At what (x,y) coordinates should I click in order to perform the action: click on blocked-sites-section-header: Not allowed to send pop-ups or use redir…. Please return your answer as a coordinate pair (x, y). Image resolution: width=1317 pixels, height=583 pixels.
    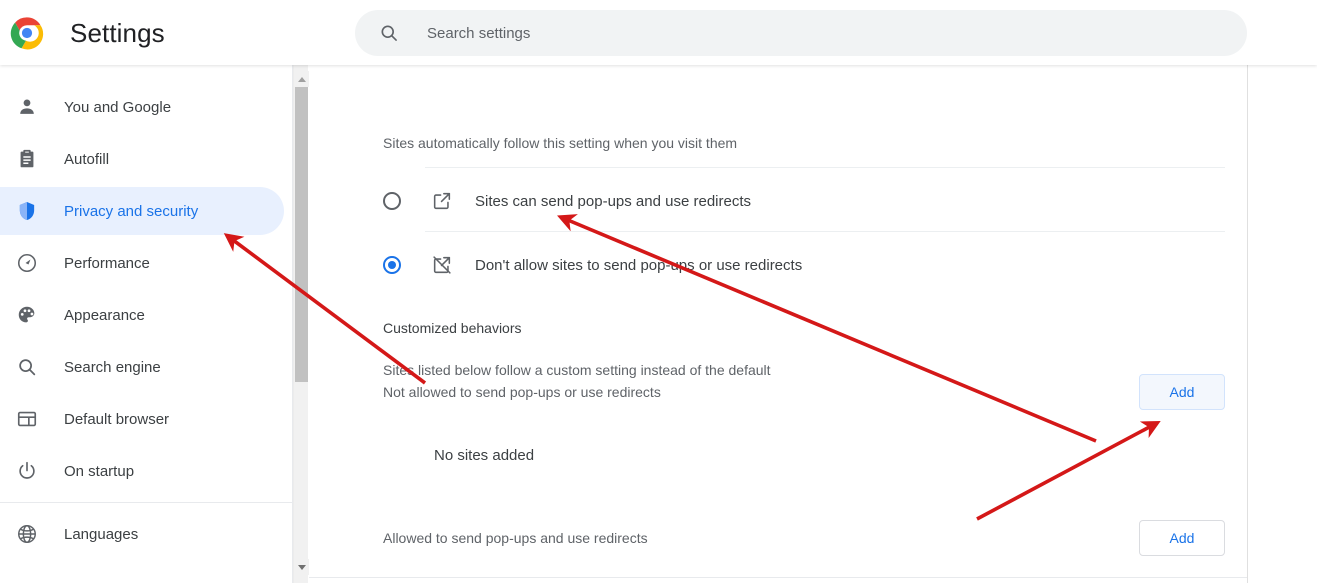
    Looking at the image, I should click on (804, 392).